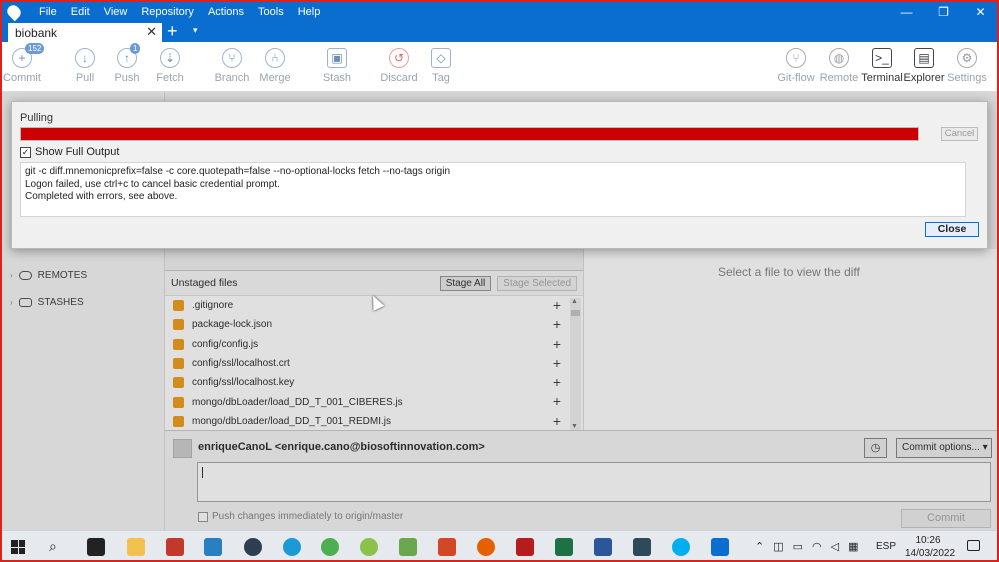 The image size is (999, 562). Describe the element at coordinates (886, 546) in the screenshot. I see `language-indicator: ESP` at that location.